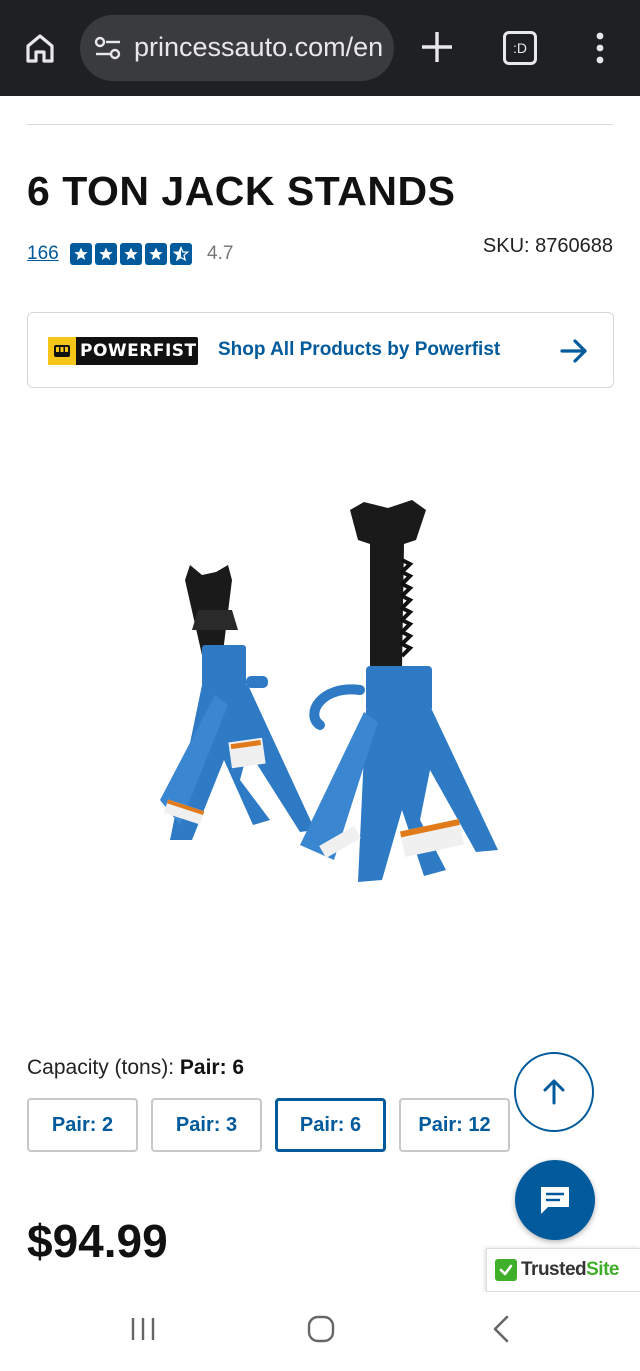  I want to click on arrow-right-icon, so click(574, 351).